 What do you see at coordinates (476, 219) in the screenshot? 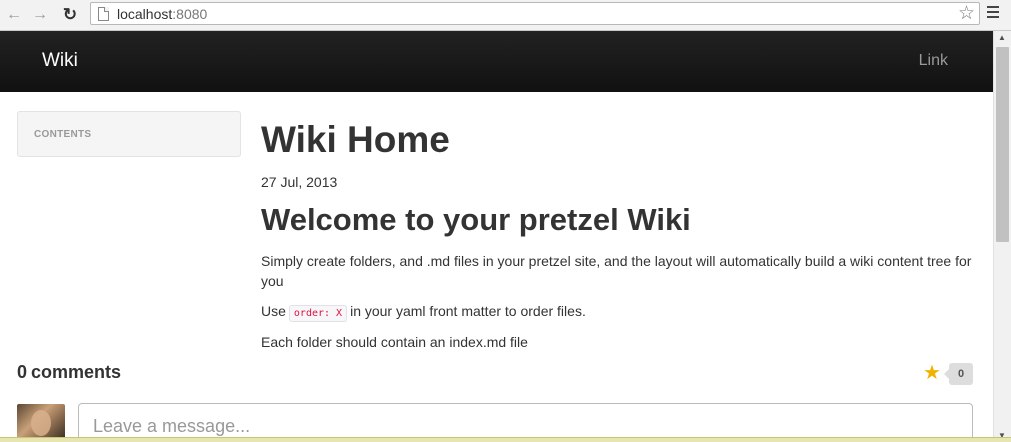
I see `welcome-heading: Welcome to your pretzel Wiki` at bounding box center [476, 219].